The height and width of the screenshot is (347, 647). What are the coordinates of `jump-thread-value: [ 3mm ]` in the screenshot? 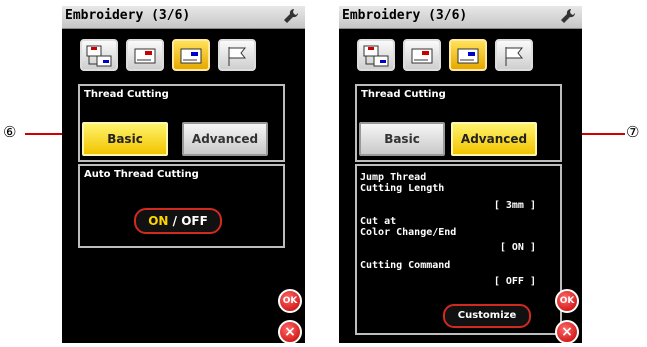 It's located at (515, 205).